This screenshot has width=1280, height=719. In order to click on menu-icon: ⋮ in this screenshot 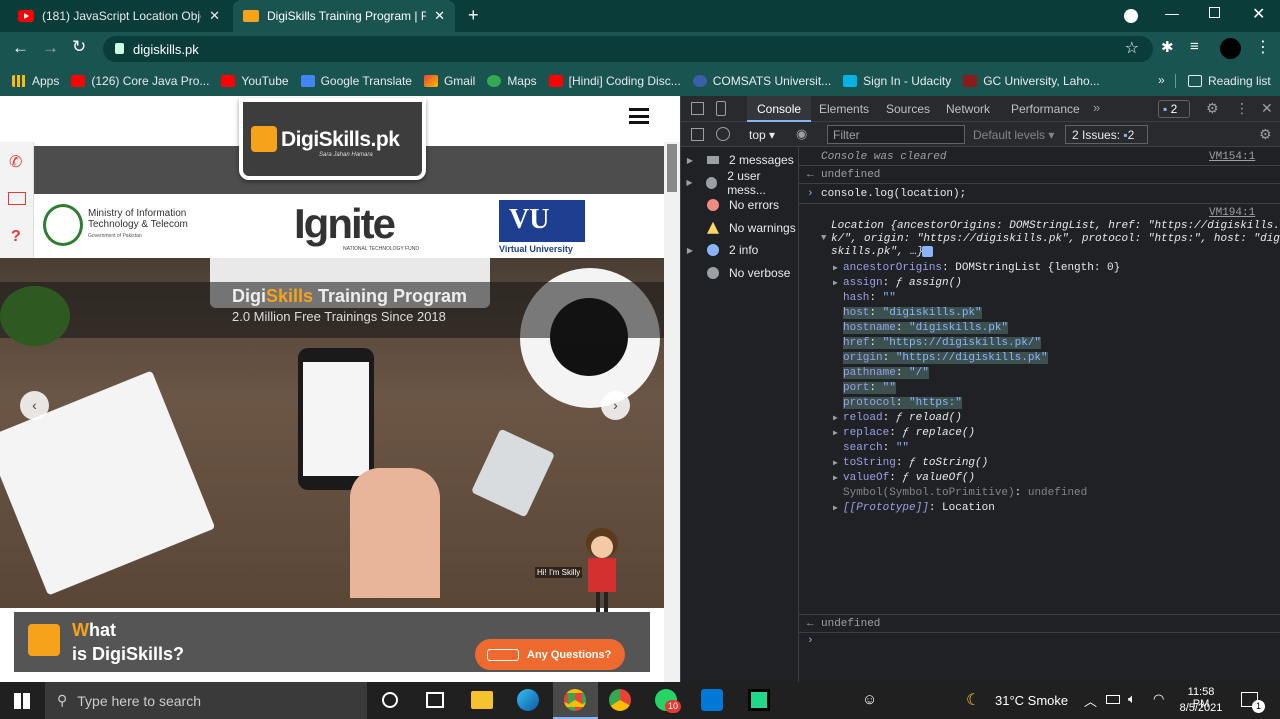, I will do `click(1263, 47)`.